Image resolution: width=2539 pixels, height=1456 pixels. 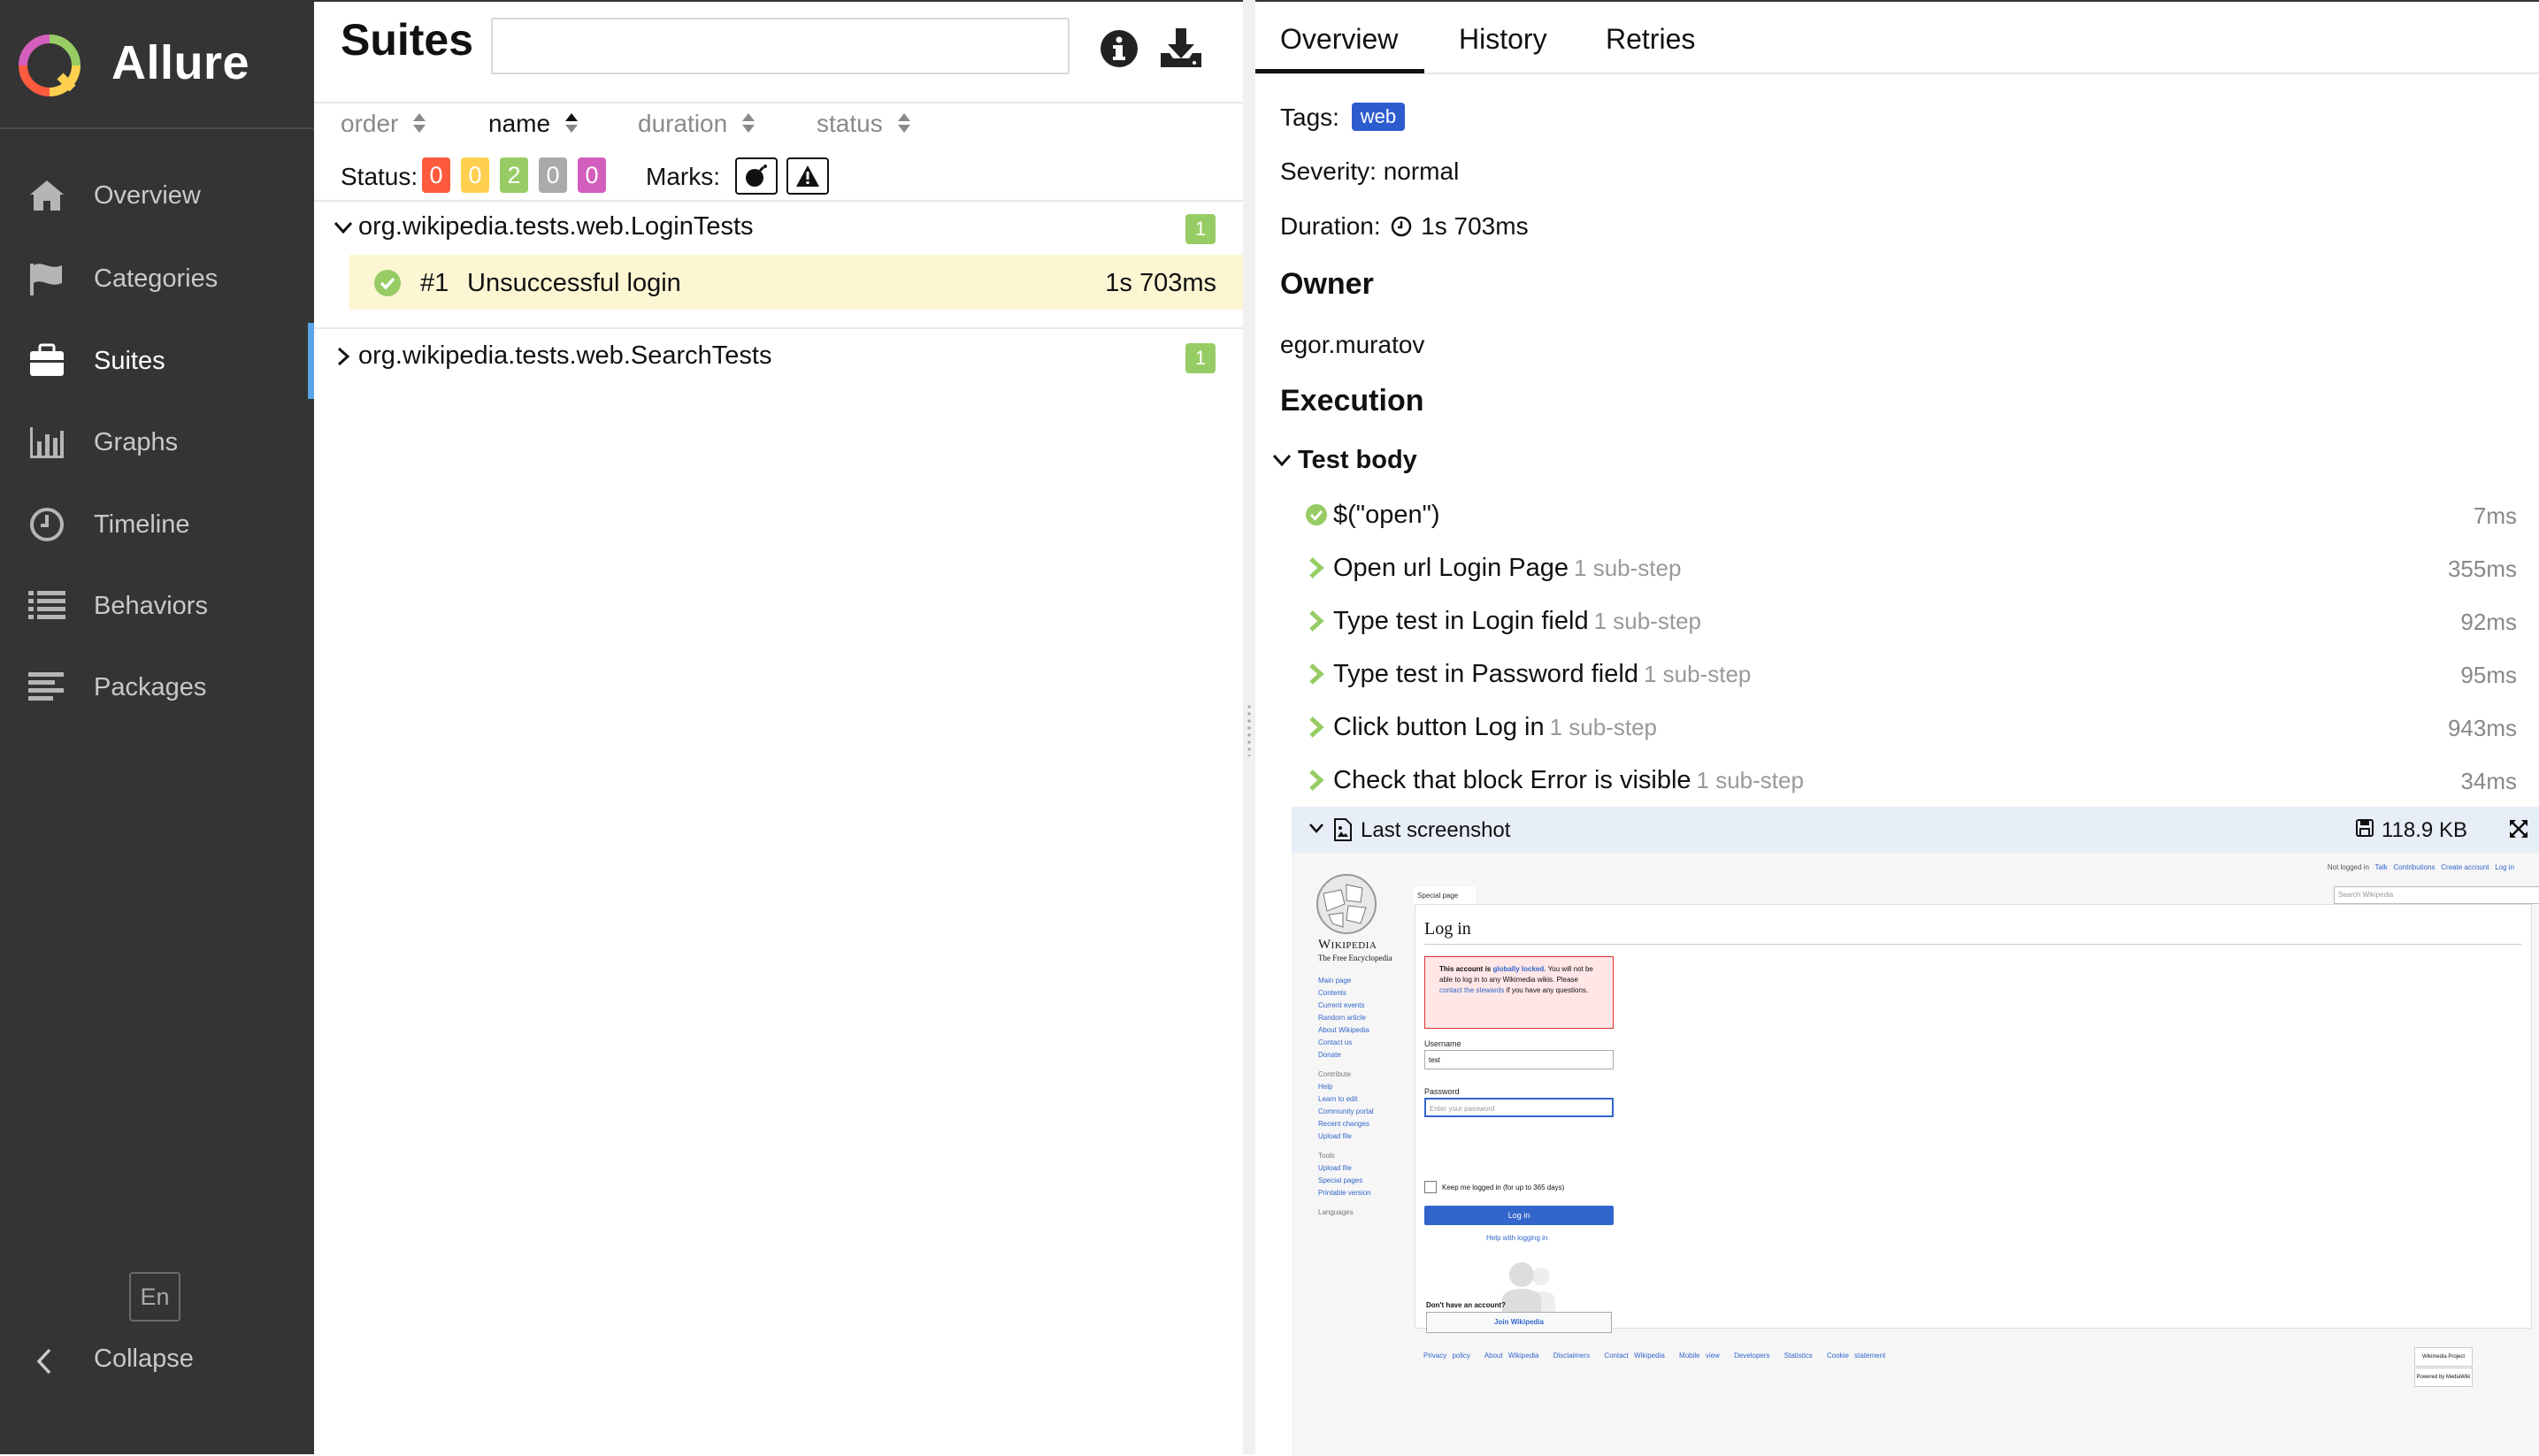 I want to click on step-name: Type test in Login field 1 sub-step, so click(x=1517, y=621).